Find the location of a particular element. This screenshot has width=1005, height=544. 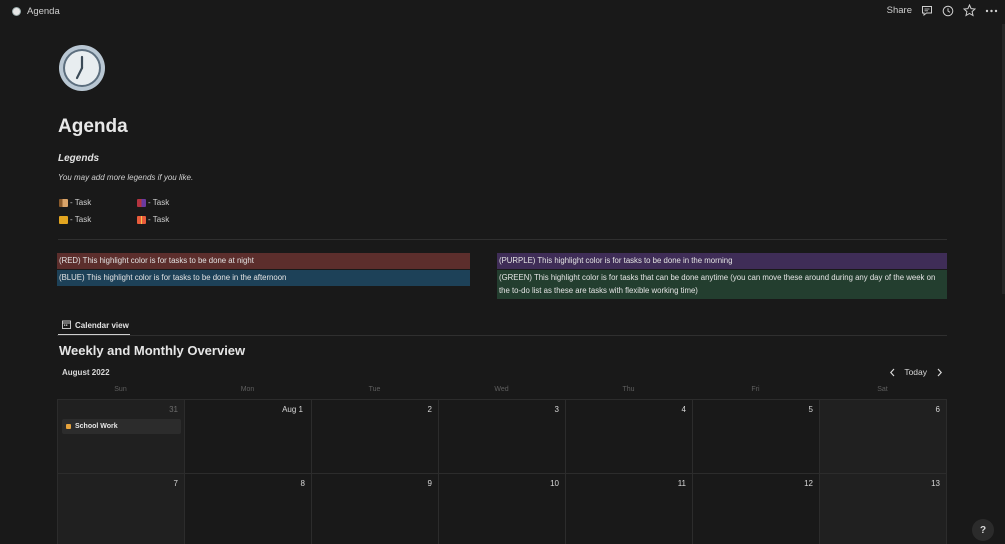

help-button: ? is located at coordinates (983, 530).